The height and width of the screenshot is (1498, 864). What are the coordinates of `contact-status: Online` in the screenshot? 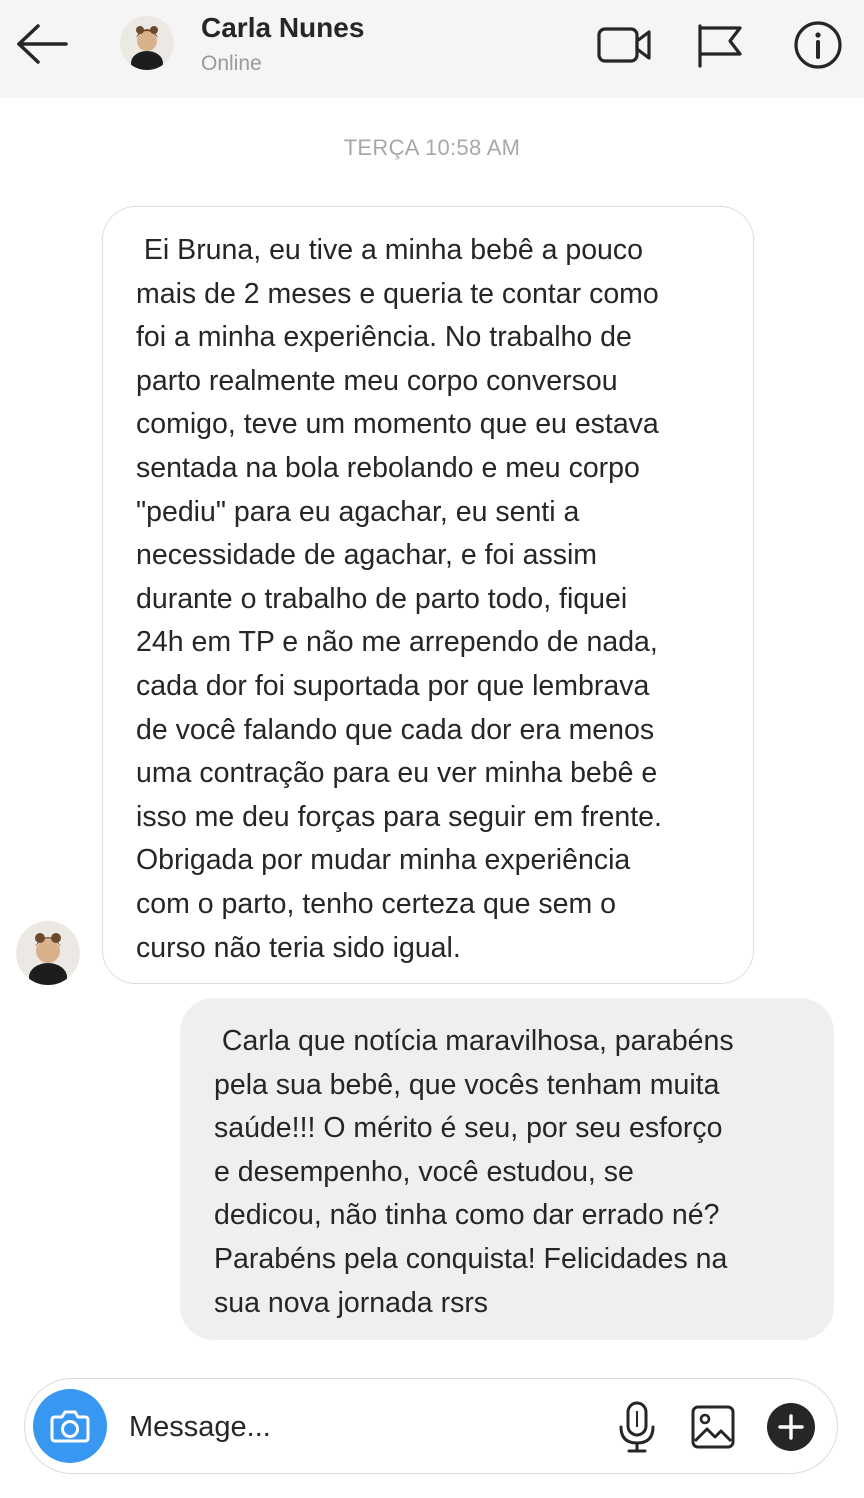 It's located at (231, 63).